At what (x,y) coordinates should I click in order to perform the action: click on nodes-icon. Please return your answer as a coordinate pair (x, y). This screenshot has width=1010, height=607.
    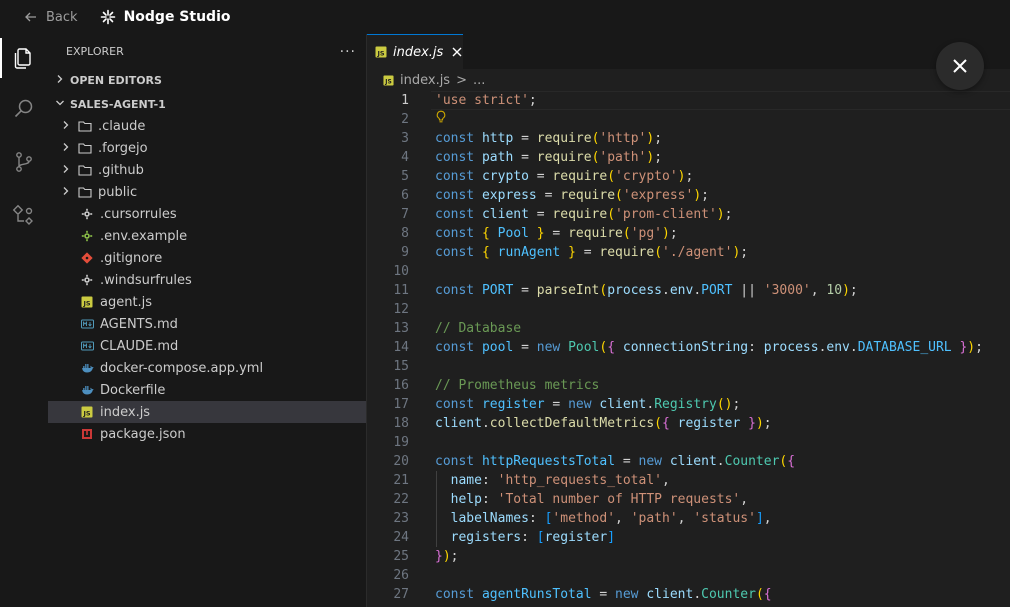
    Looking at the image, I should click on (24, 215).